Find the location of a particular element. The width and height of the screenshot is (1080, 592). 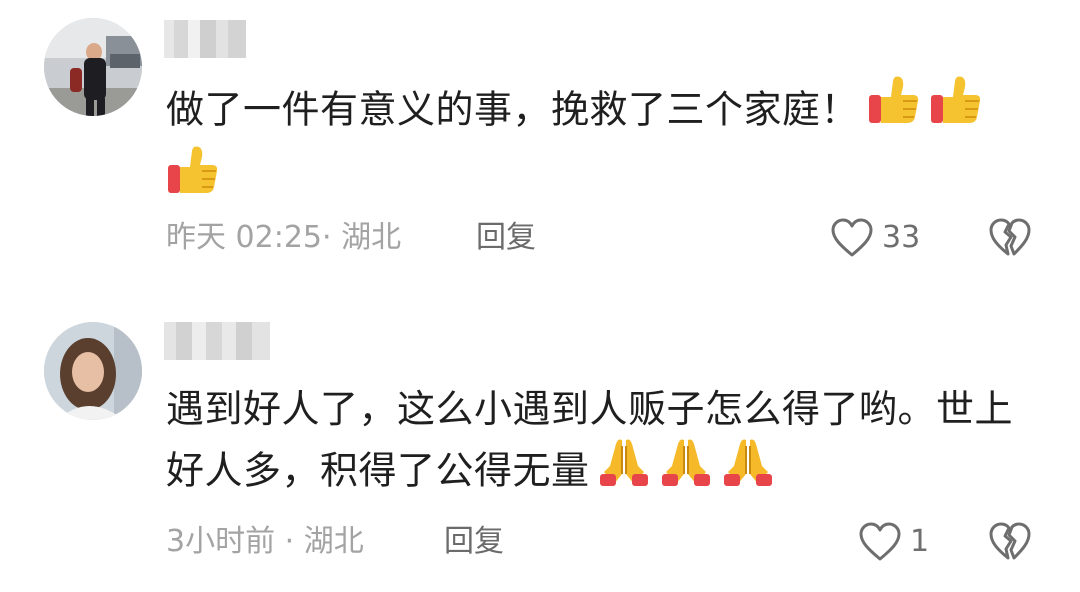

comment-meta: 昨天 02:25· 湖北 is located at coordinates (283, 238).